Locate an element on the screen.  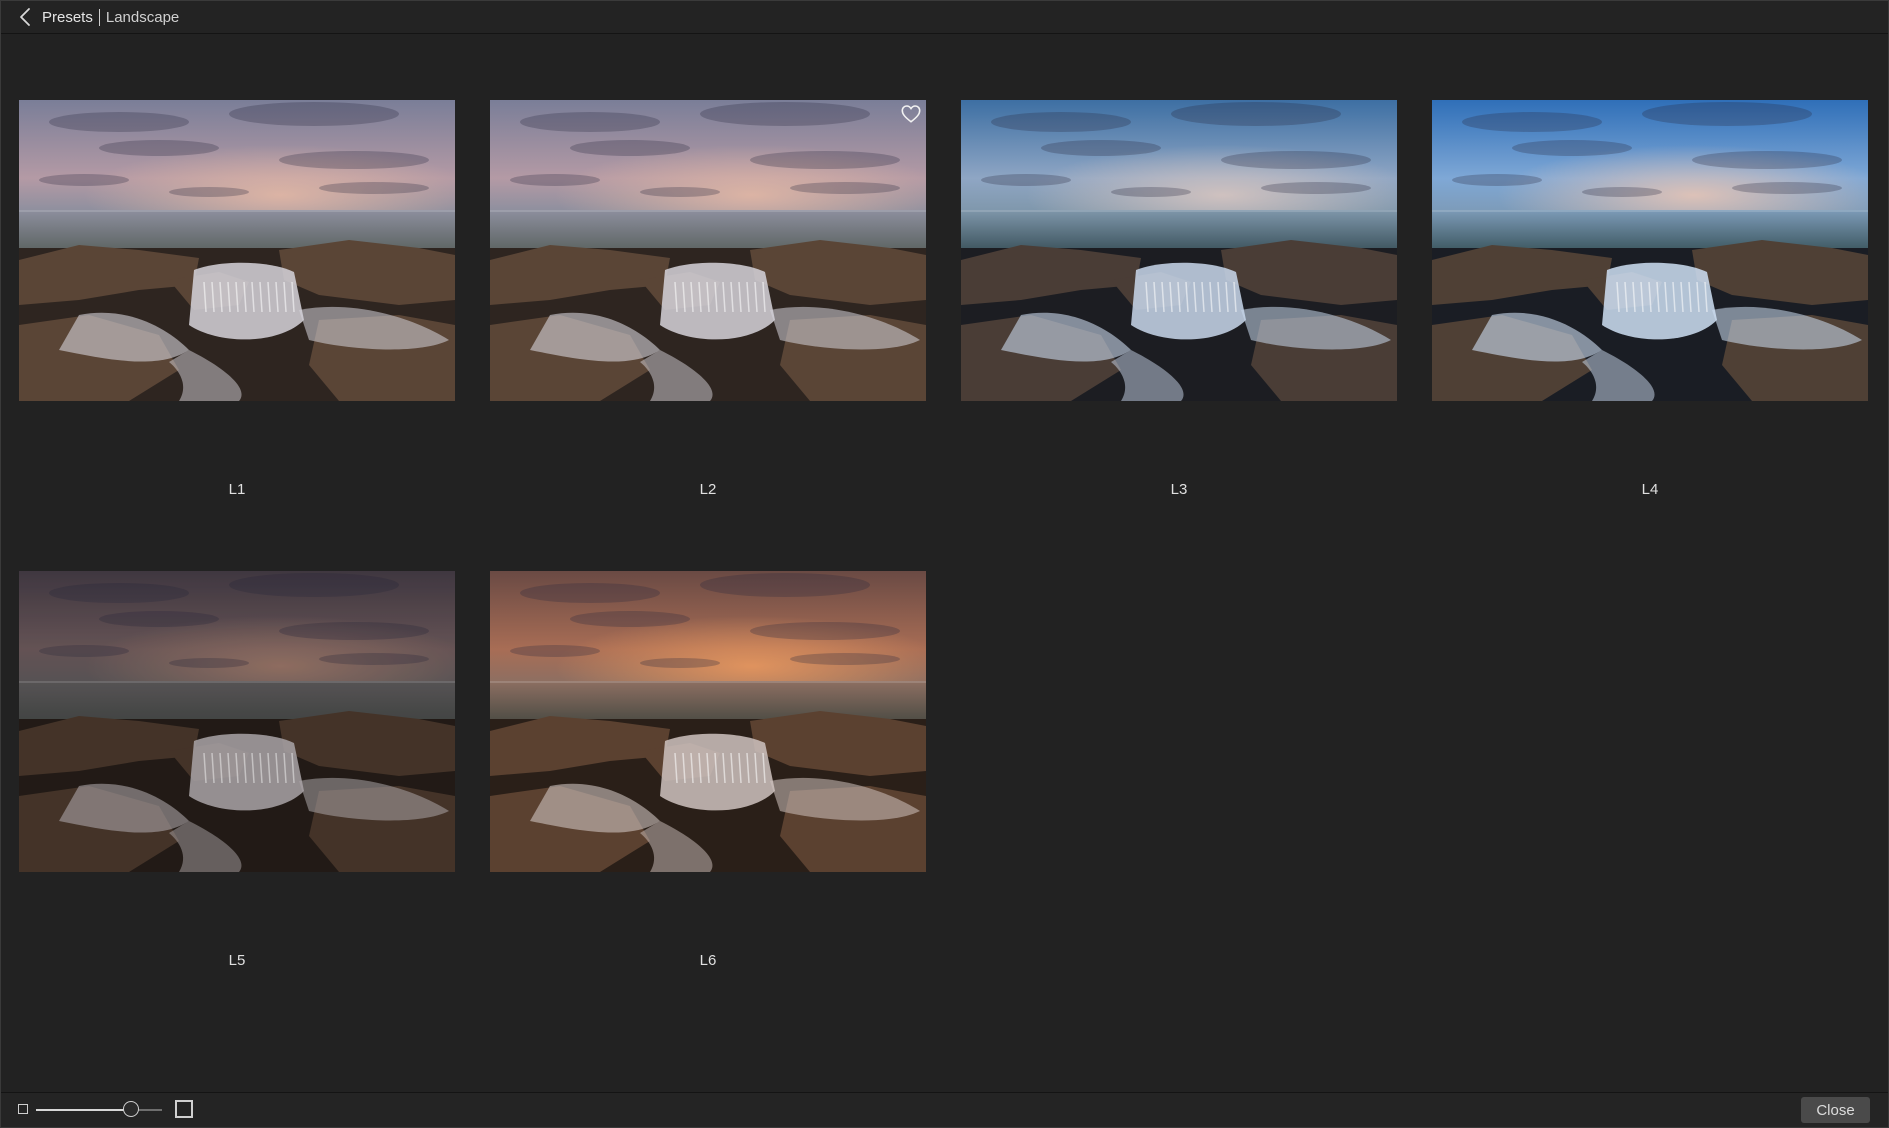
preset-label: L4 is located at coordinates (1650, 489).